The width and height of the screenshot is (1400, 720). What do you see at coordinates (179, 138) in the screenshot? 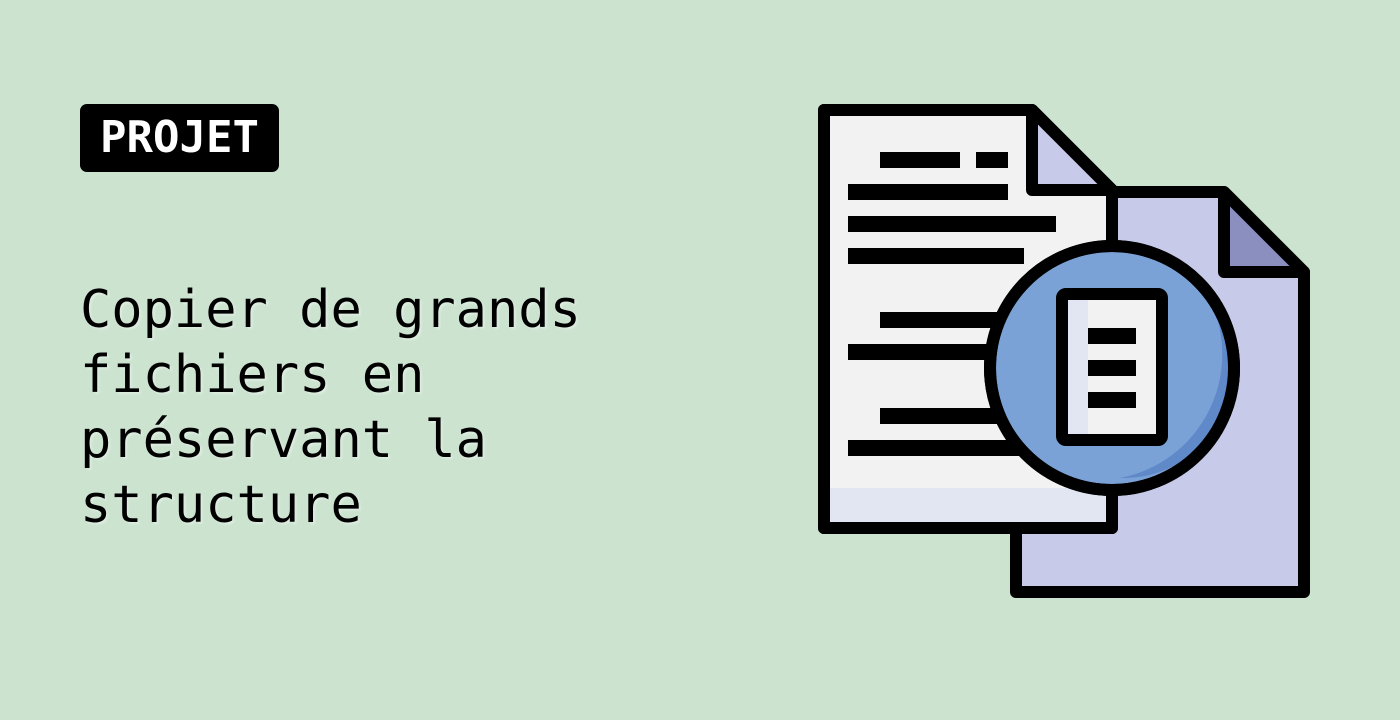
I see `project-badge: PROJET` at bounding box center [179, 138].